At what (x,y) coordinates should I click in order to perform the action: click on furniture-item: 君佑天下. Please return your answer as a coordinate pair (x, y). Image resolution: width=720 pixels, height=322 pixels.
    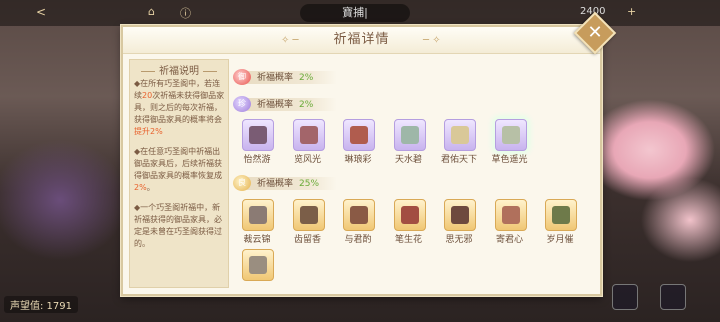
    Looking at the image, I should click on (460, 144).